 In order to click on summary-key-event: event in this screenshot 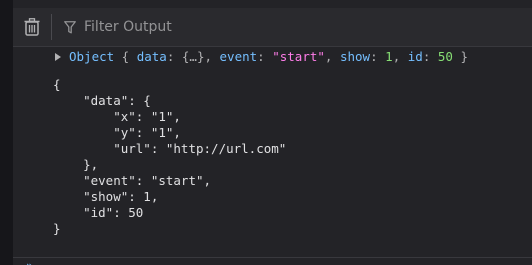, I will do `click(238, 56)`.